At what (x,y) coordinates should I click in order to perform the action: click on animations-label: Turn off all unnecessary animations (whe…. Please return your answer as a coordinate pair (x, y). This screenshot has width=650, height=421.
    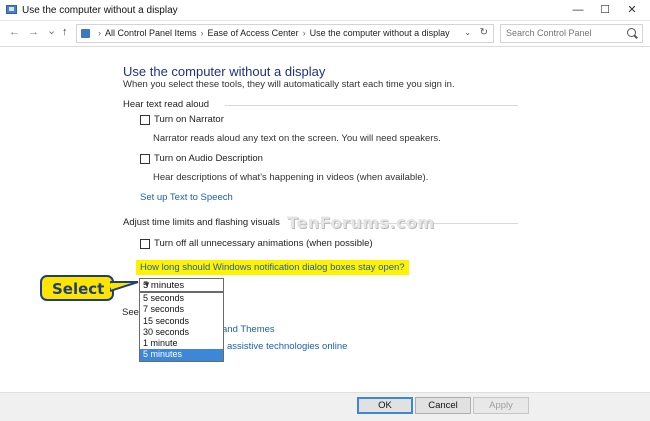
    Looking at the image, I should click on (263, 243).